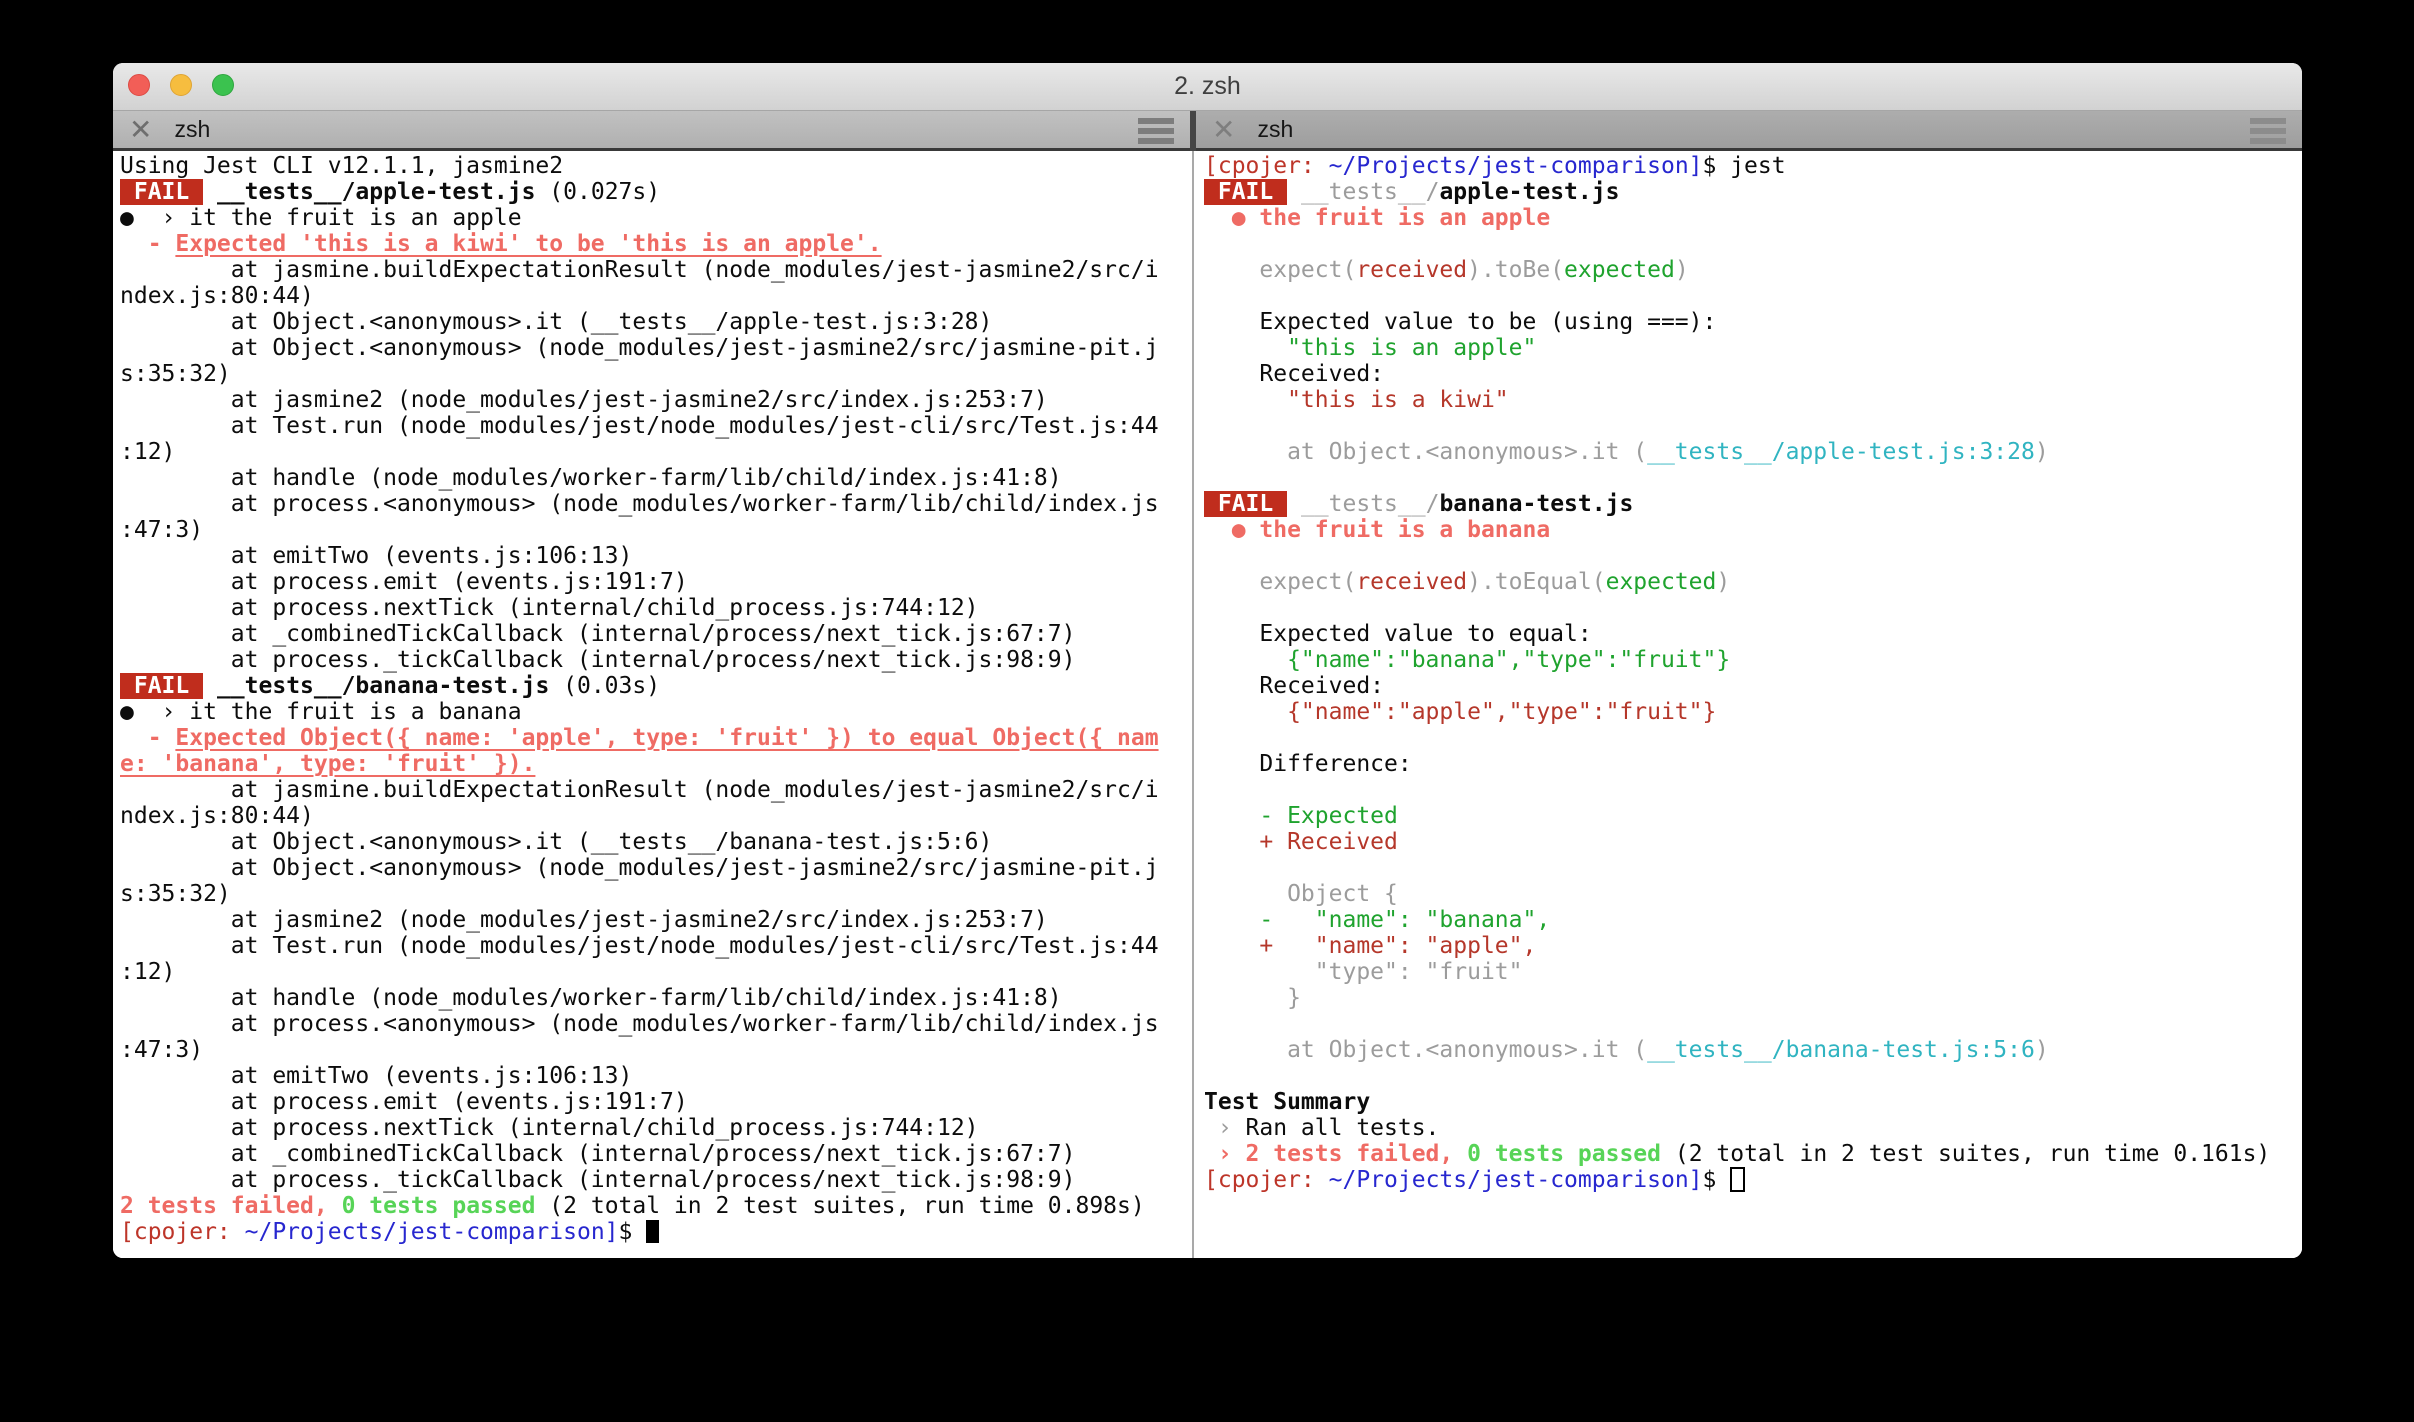 The height and width of the screenshot is (1422, 2414). Describe the element at coordinates (1467, 582) in the screenshot. I see `terminal-line: expect(received).toEqual(expected)` at that location.